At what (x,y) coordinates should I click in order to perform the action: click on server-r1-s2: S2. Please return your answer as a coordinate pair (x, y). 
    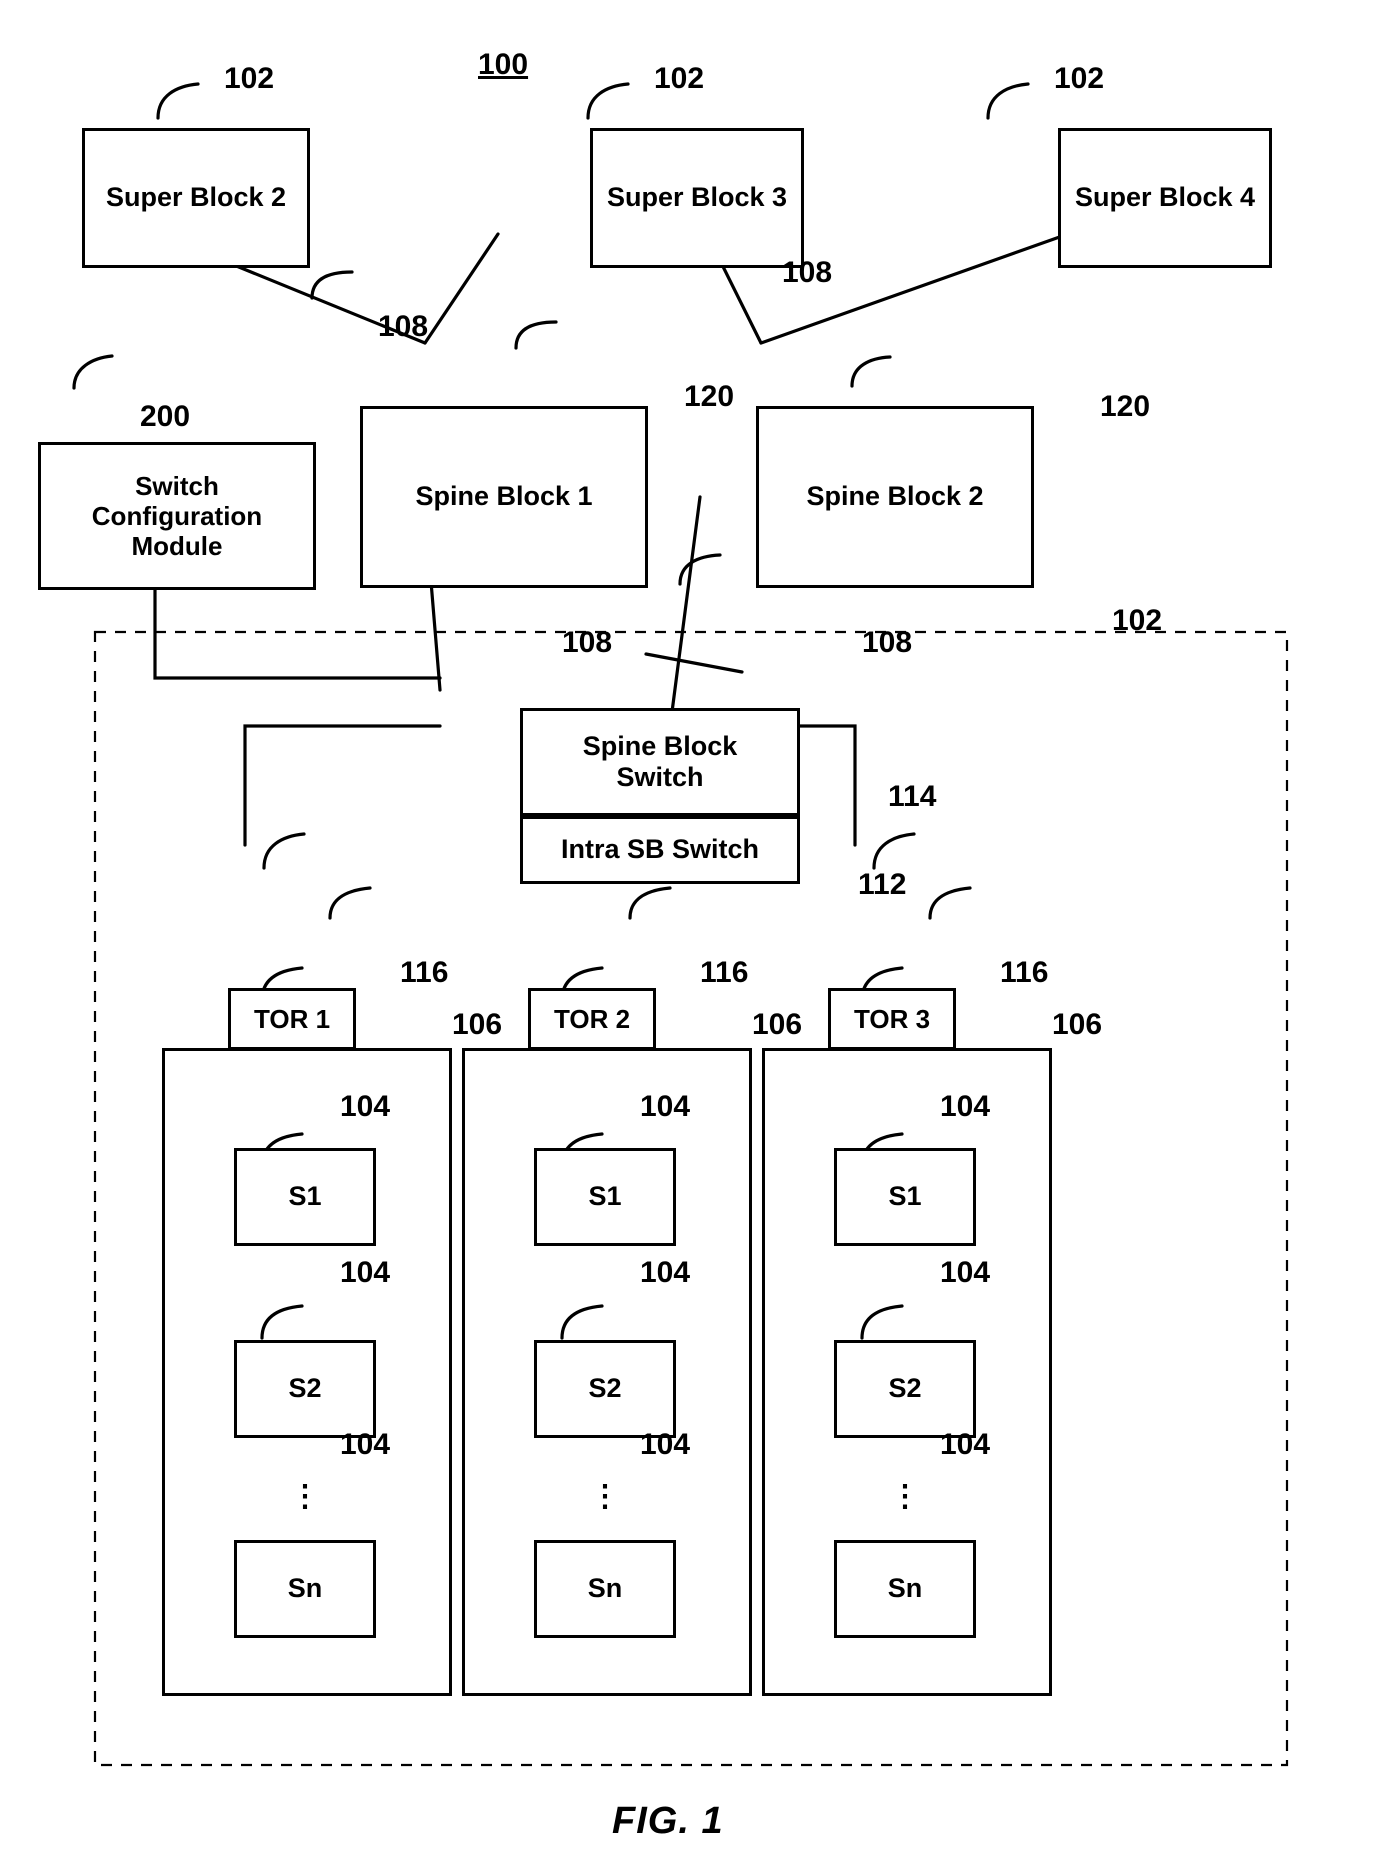
    Looking at the image, I should click on (305, 1389).